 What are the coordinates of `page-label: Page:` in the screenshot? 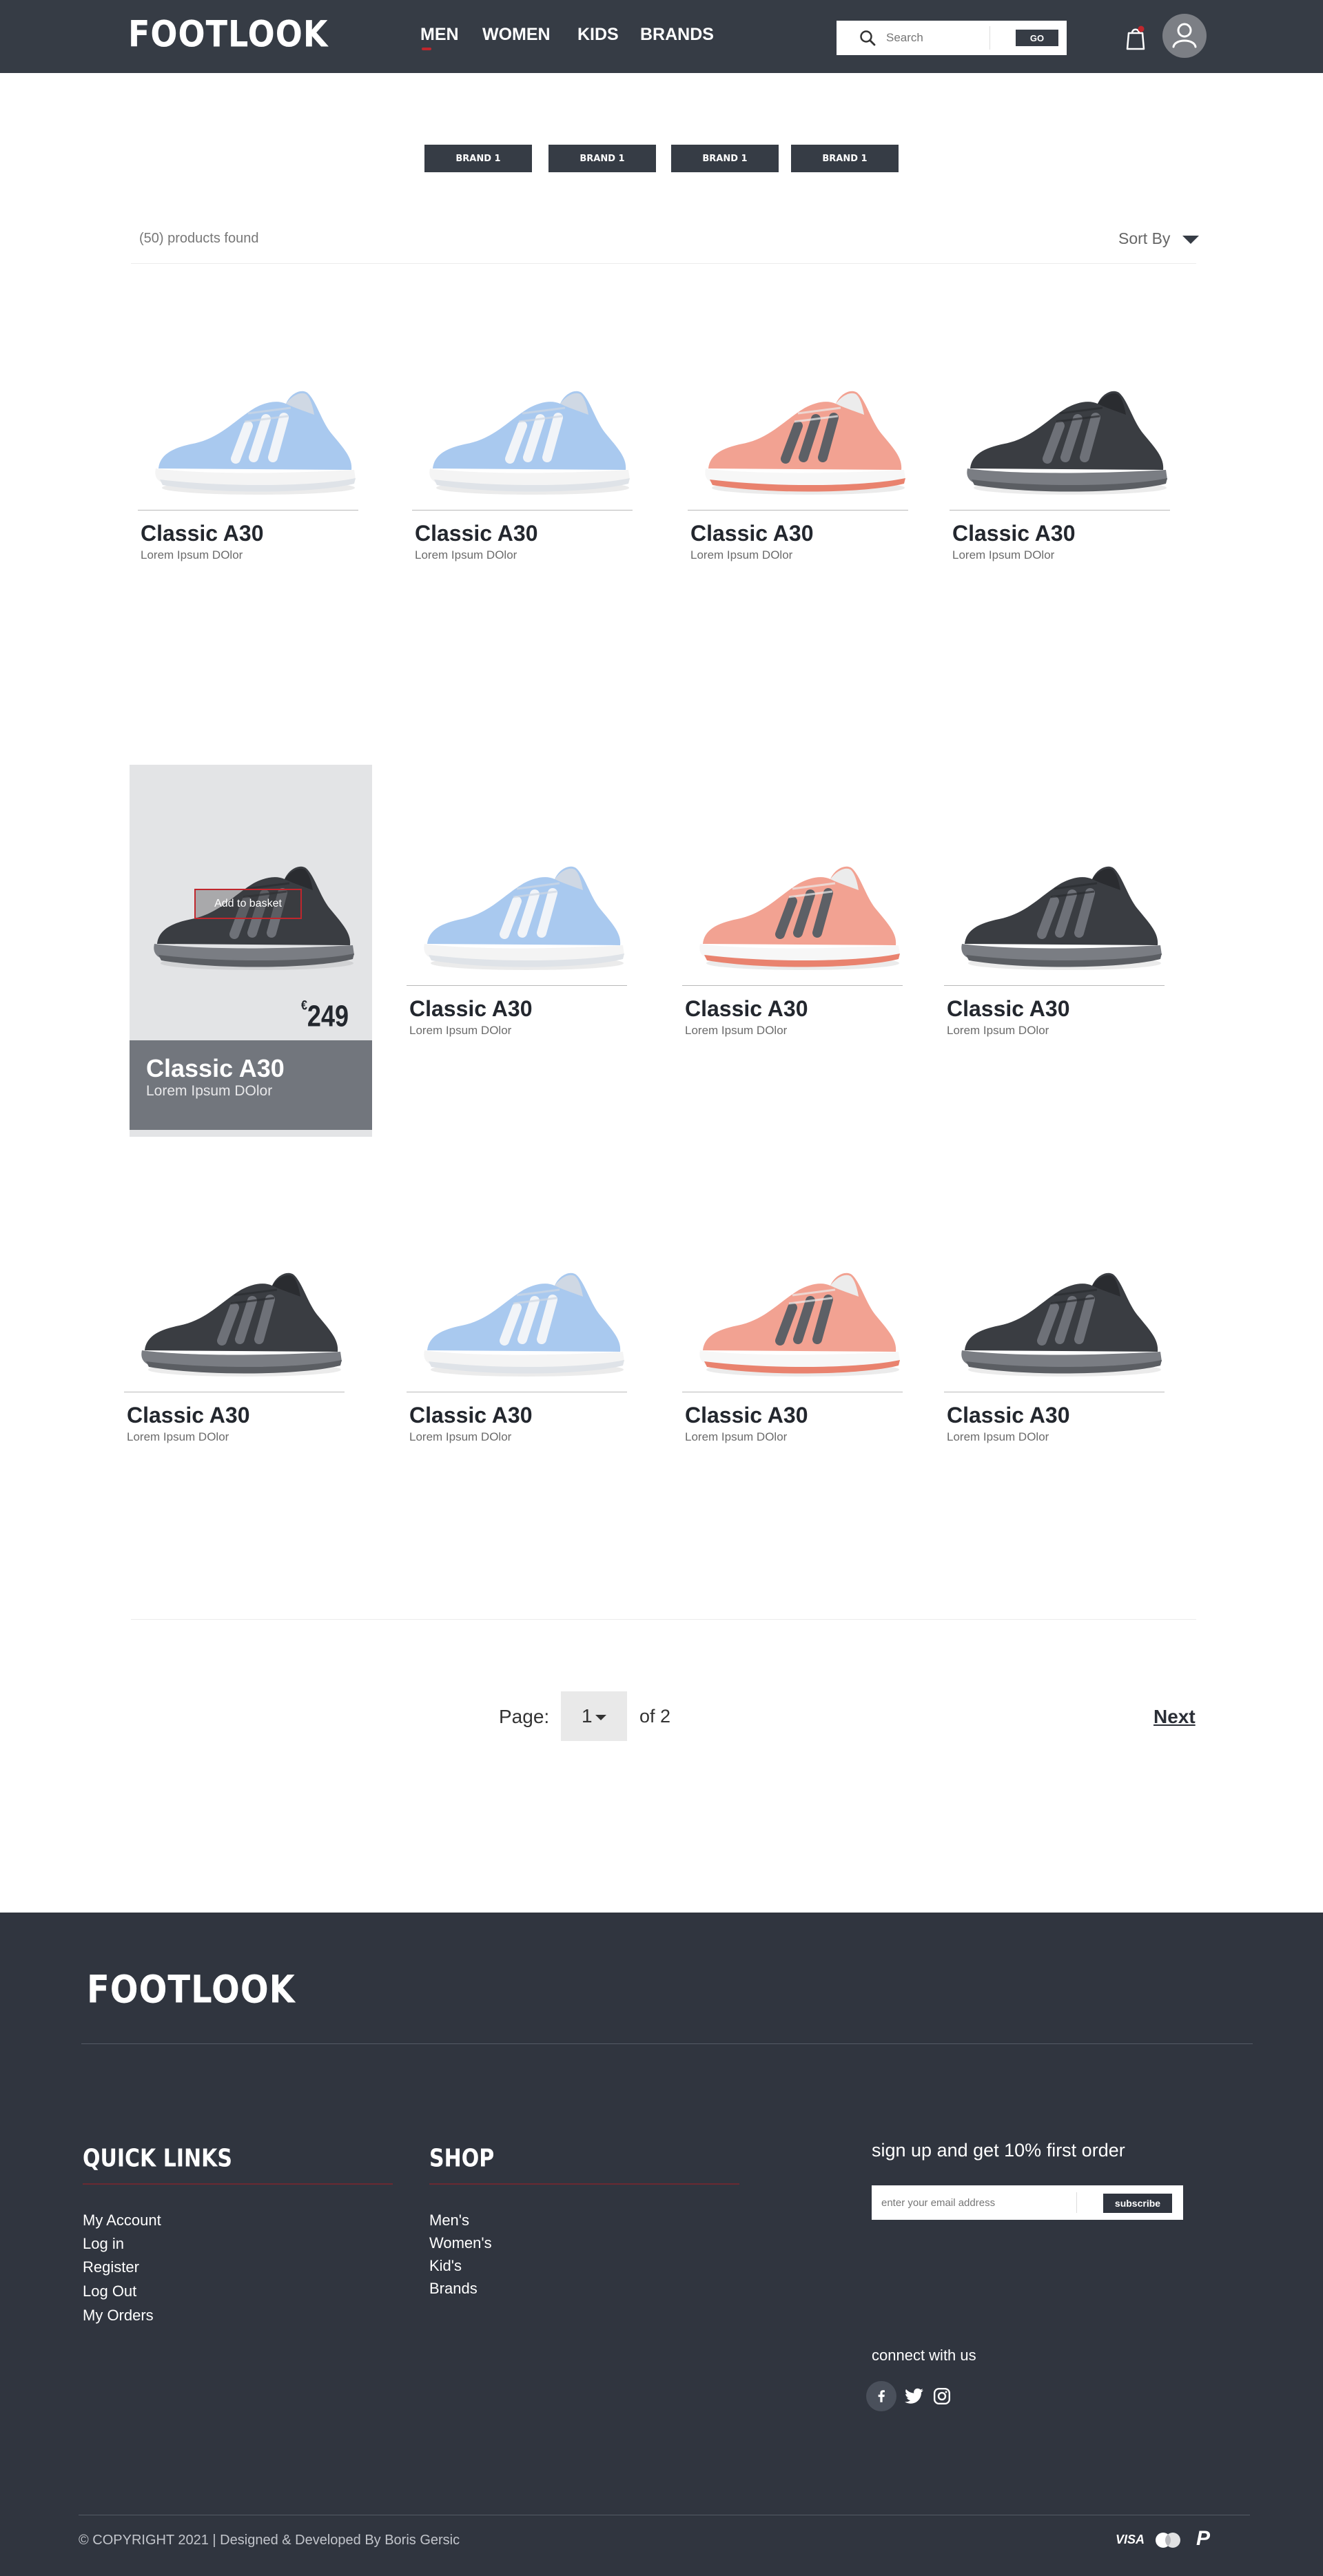 It's located at (524, 1716).